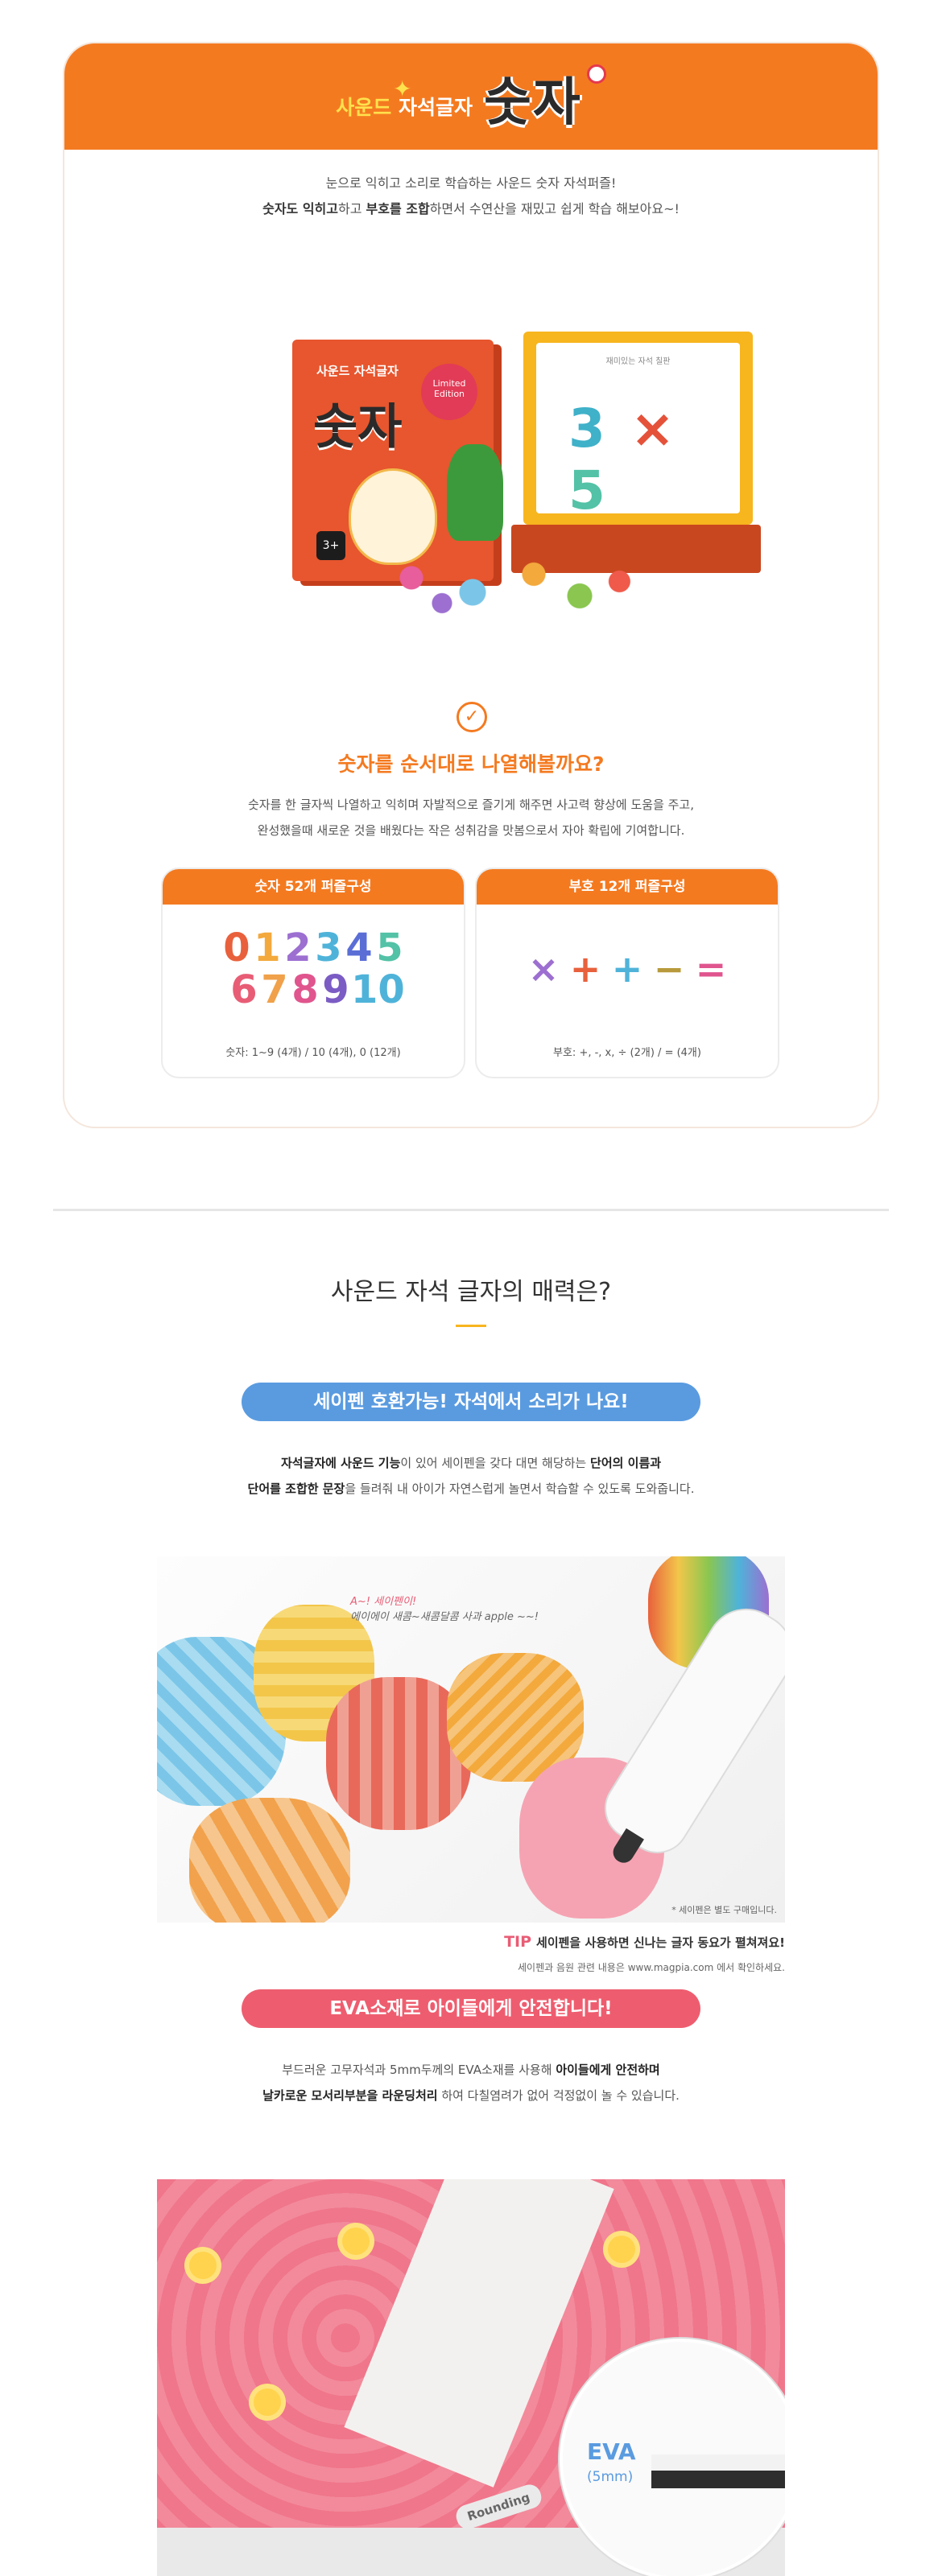  I want to click on magnet-board: 재미있는 자석 칠판 3 × 5, so click(638, 428).